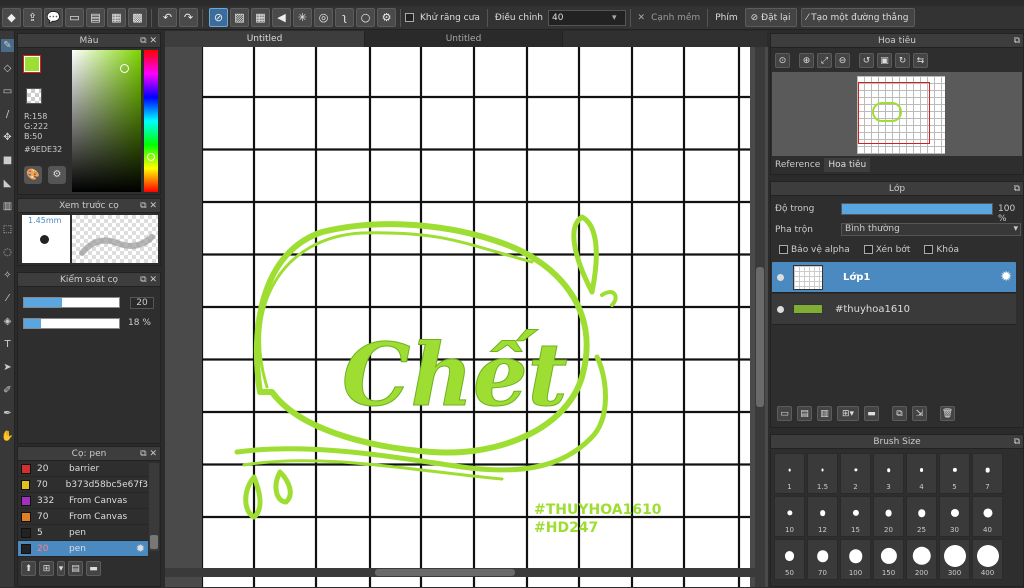 The width and height of the screenshot is (1024, 588). What do you see at coordinates (855, 516) in the screenshot?
I see `brush-size-cell: 15` at bounding box center [855, 516].